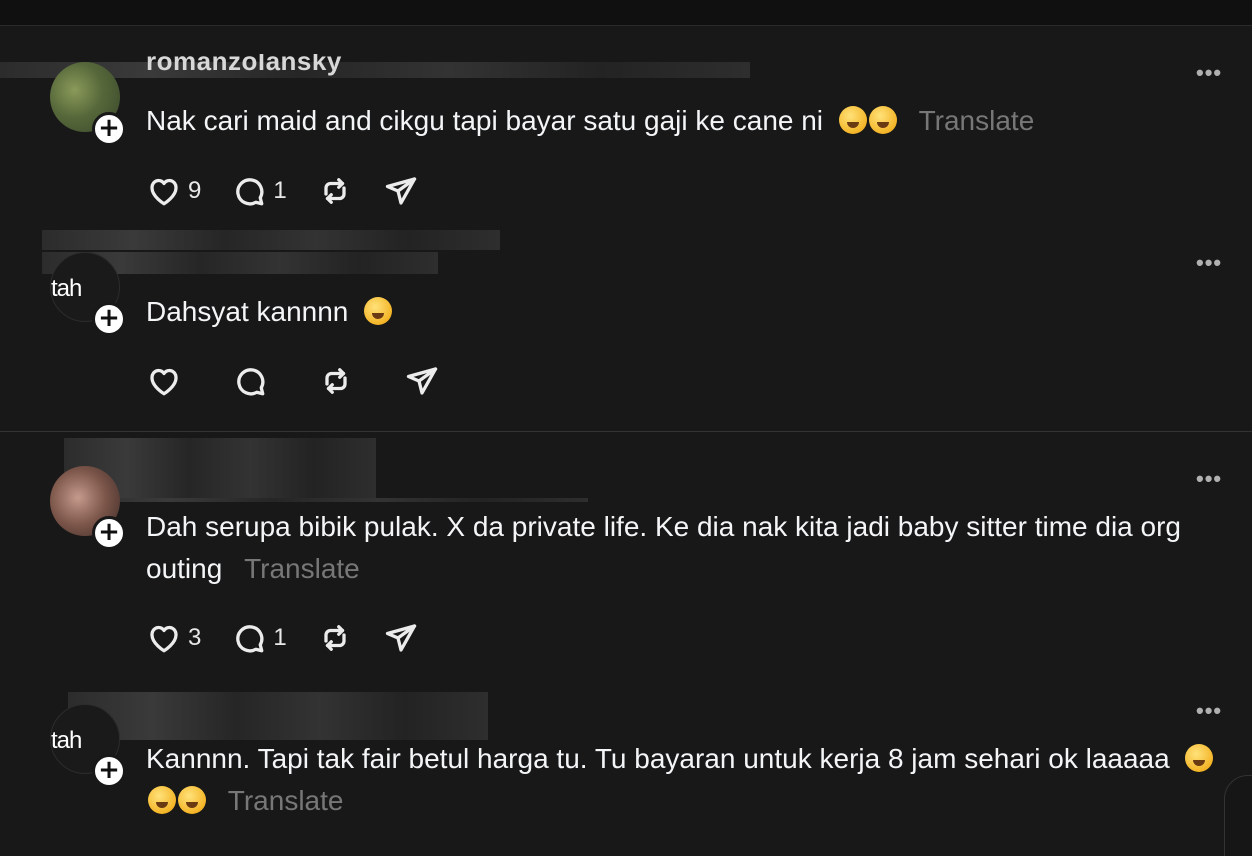 The height and width of the screenshot is (856, 1252). I want to click on post-text-body: Dahsyat kannnn, so click(247, 311).